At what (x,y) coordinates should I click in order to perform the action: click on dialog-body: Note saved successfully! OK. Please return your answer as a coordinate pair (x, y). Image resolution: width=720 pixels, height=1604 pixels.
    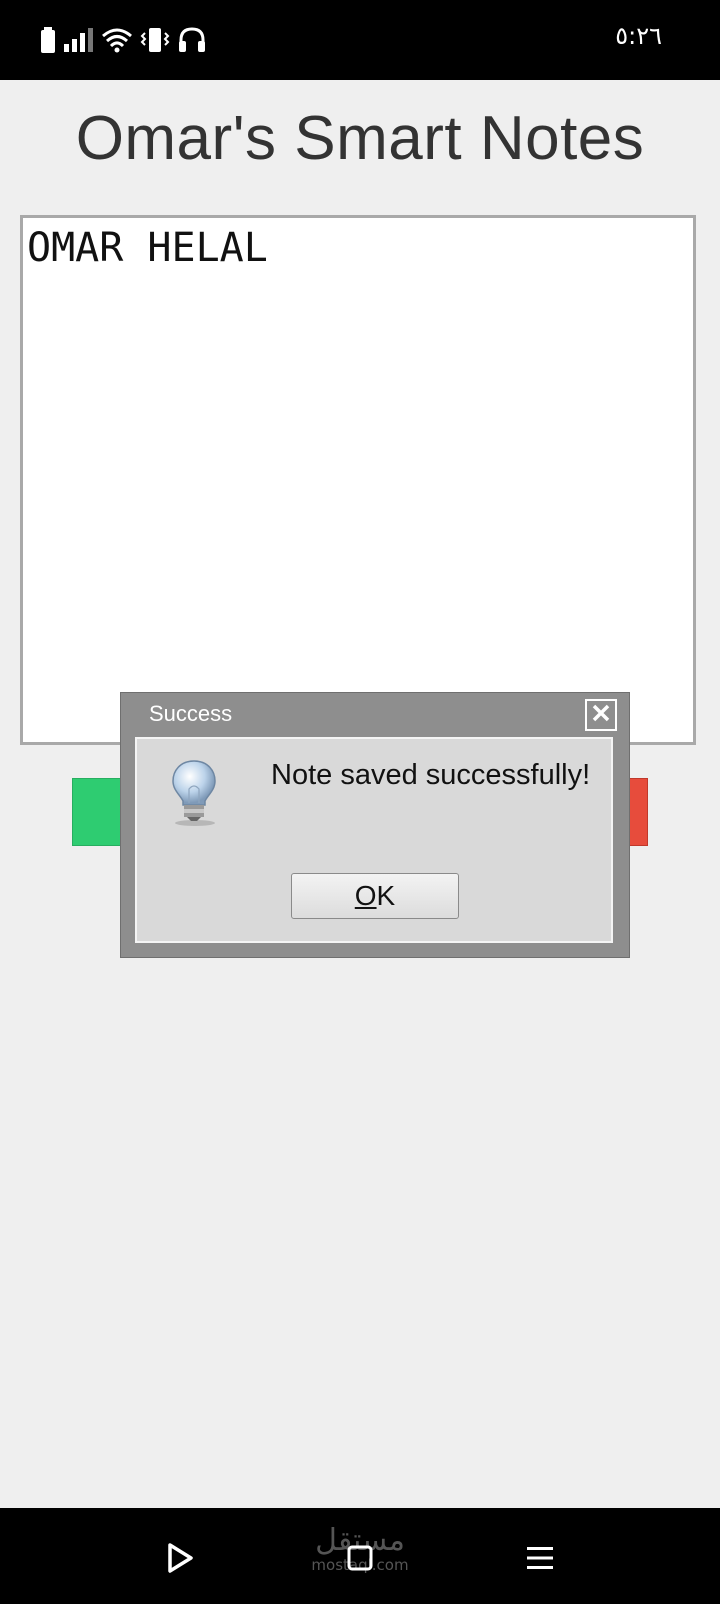
    Looking at the image, I should click on (374, 840).